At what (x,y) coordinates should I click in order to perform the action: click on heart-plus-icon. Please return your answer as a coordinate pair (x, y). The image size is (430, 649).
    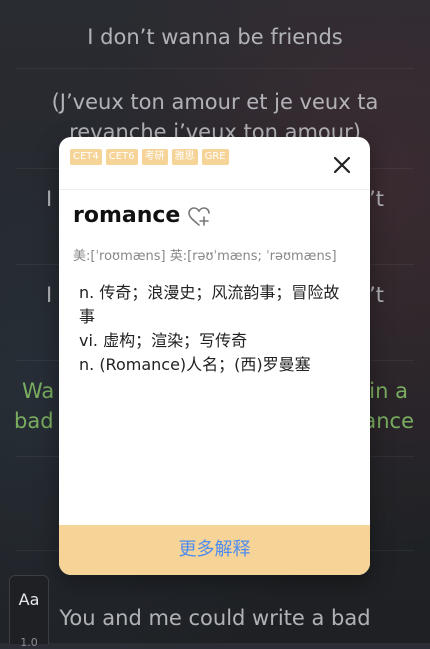
    Looking at the image, I should click on (199, 216).